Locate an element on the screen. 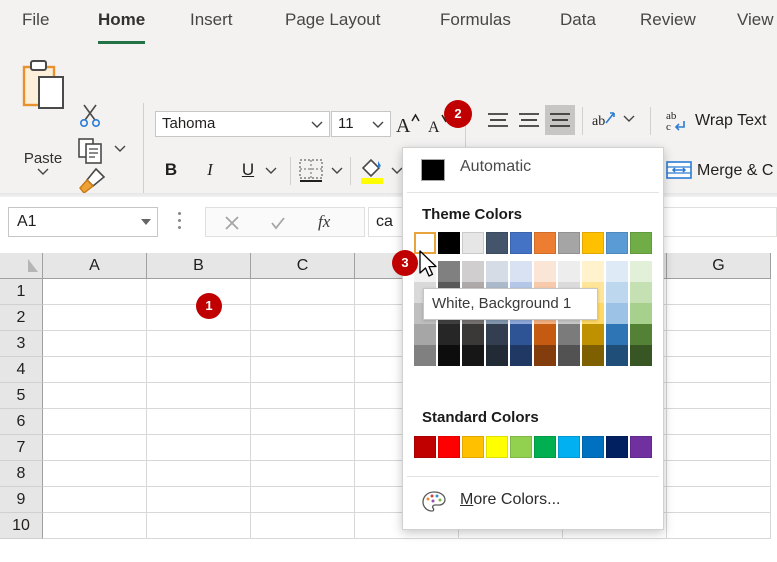  cell-C9 is located at coordinates (303, 500).